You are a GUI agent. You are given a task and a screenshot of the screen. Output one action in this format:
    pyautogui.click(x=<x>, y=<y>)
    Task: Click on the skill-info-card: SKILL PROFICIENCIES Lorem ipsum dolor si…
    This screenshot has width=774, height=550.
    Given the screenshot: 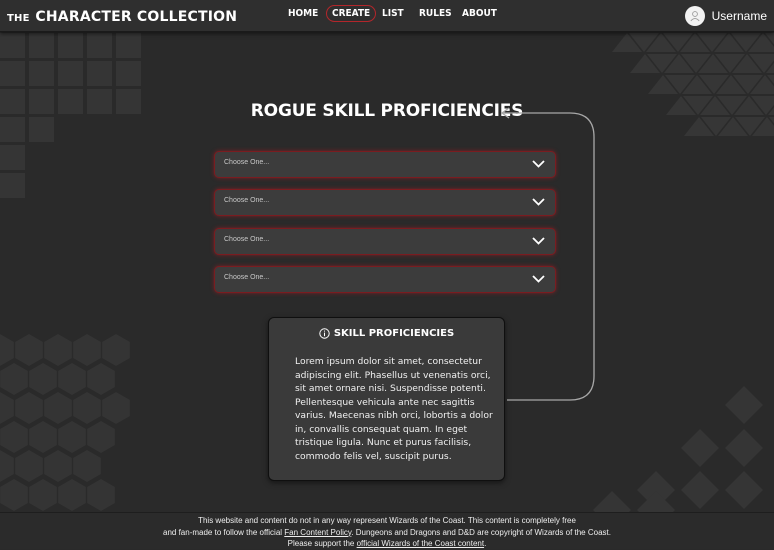 What is the action you would take?
    pyautogui.click(x=386, y=399)
    